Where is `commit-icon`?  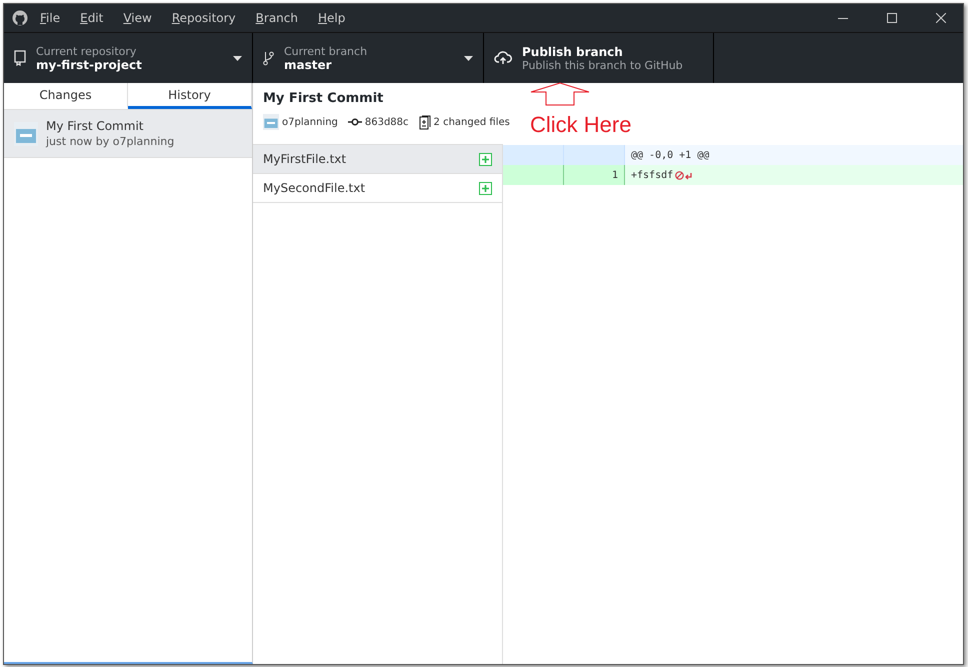 commit-icon is located at coordinates (355, 122).